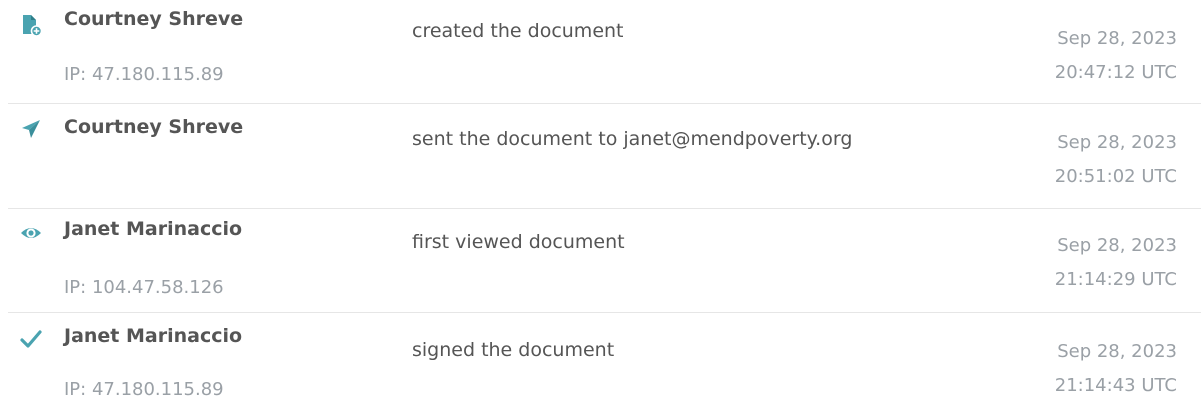 This screenshot has width=1201, height=416. What do you see at coordinates (32, 25) in the screenshot?
I see `document-add-icon` at bounding box center [32, 25].